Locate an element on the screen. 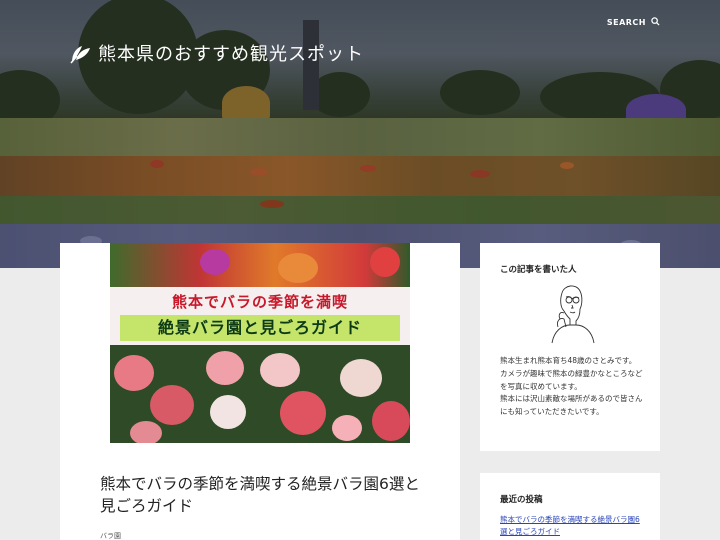 The image size is (720, 540). recent-post-link: 熊本でバラの季節を満喫する絶景バラ園6選と見ごろガイド is located at coordinates (572, 526).